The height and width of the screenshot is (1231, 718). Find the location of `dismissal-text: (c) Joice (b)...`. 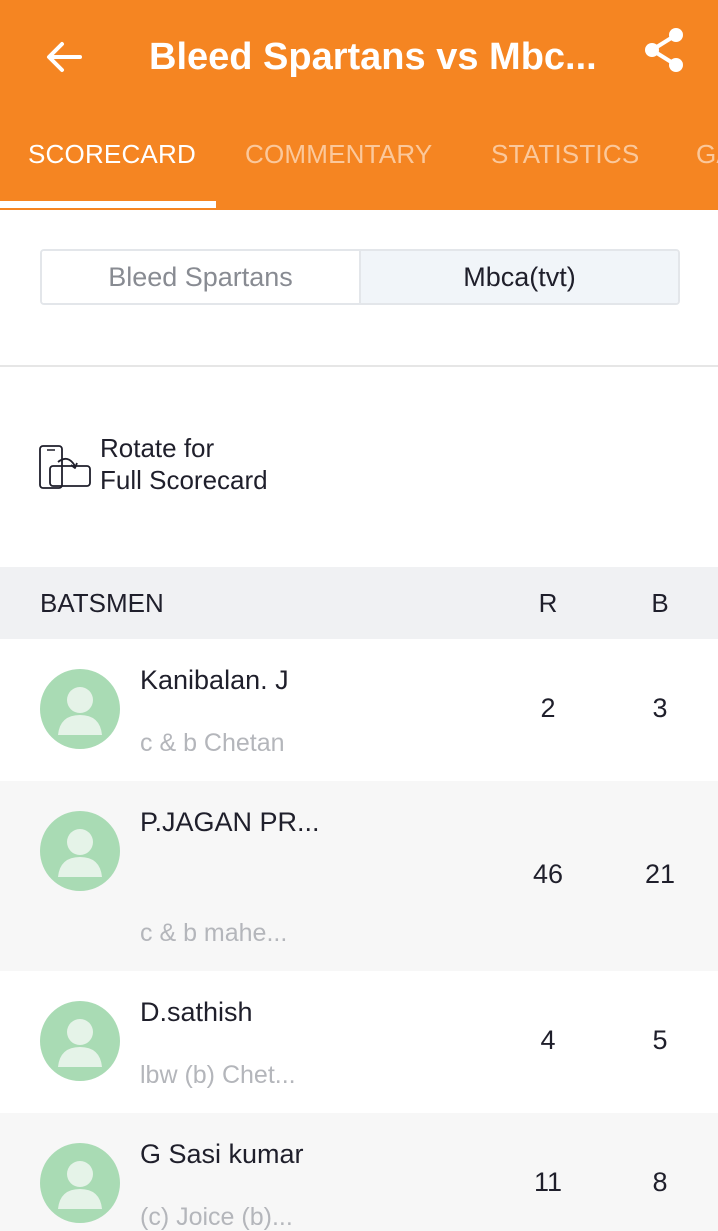

dismissal-text: (c) Joice (b)... is located at coordinates (216, 1217).